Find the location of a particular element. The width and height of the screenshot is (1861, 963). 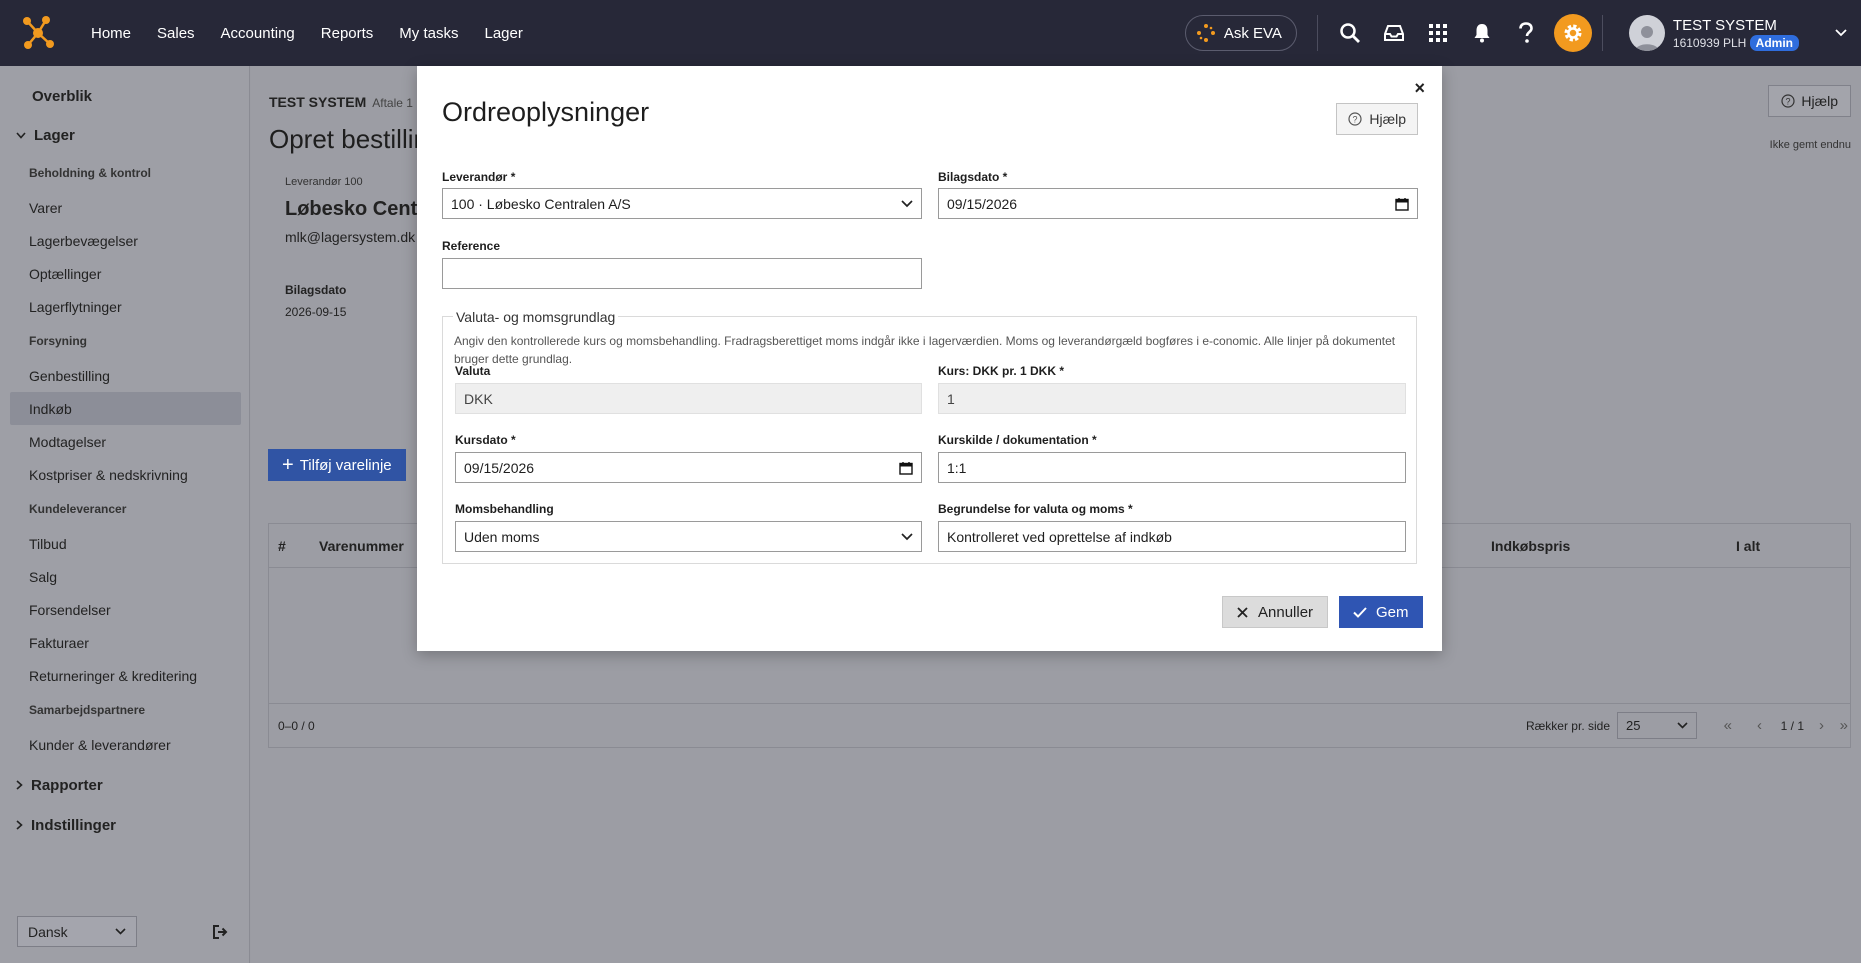

currency-field-label: Valuta is located at coordinates (473, 371).